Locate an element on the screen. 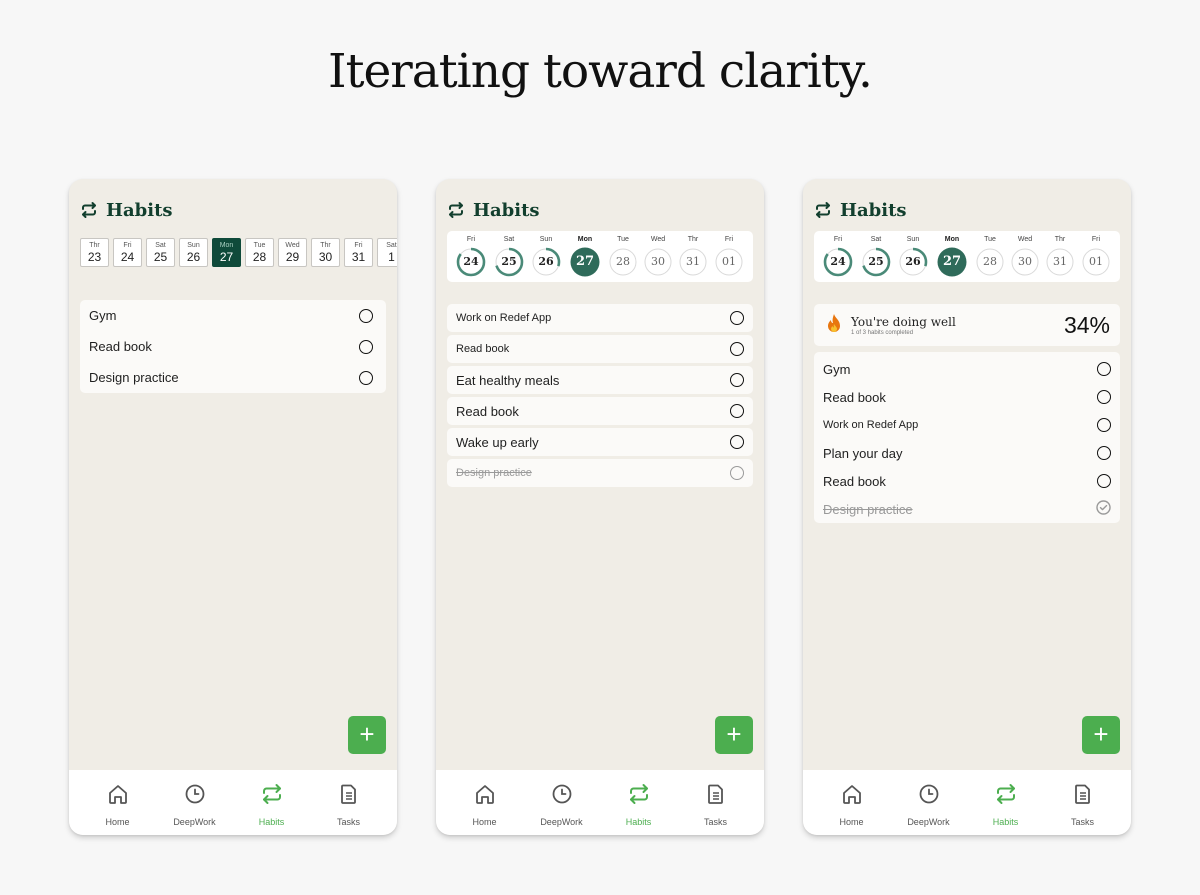 Image resolution: width=1200 pixels, height=895 pixels. nav-label: DeepWork is located at coordinates (561, 822).